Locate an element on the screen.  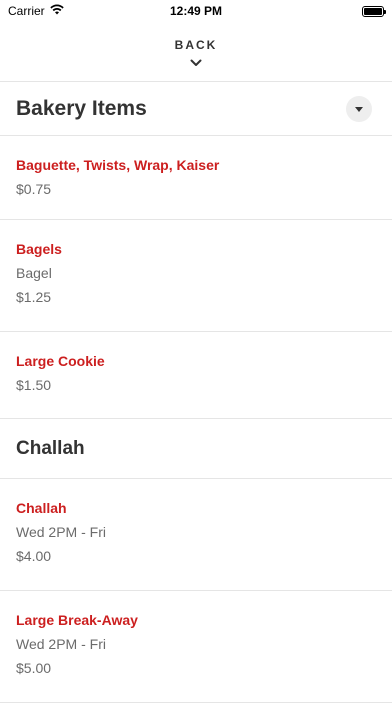
item-name: Large Break-Away is located at coordinates (77, 620).